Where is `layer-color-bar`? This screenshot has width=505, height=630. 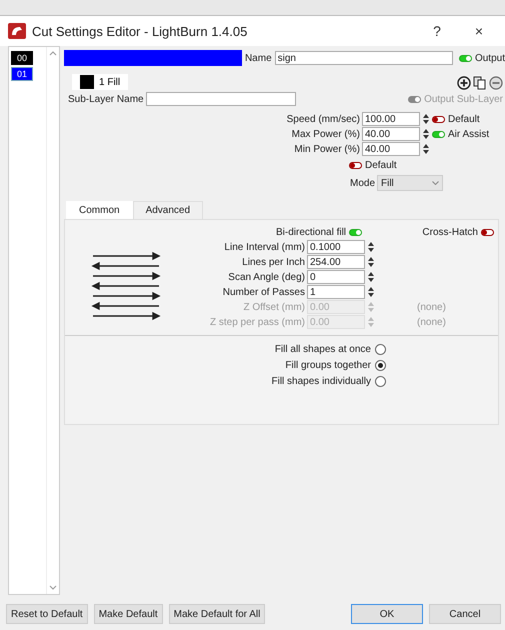 layer-color-bar is located at coordinates (153, 58).